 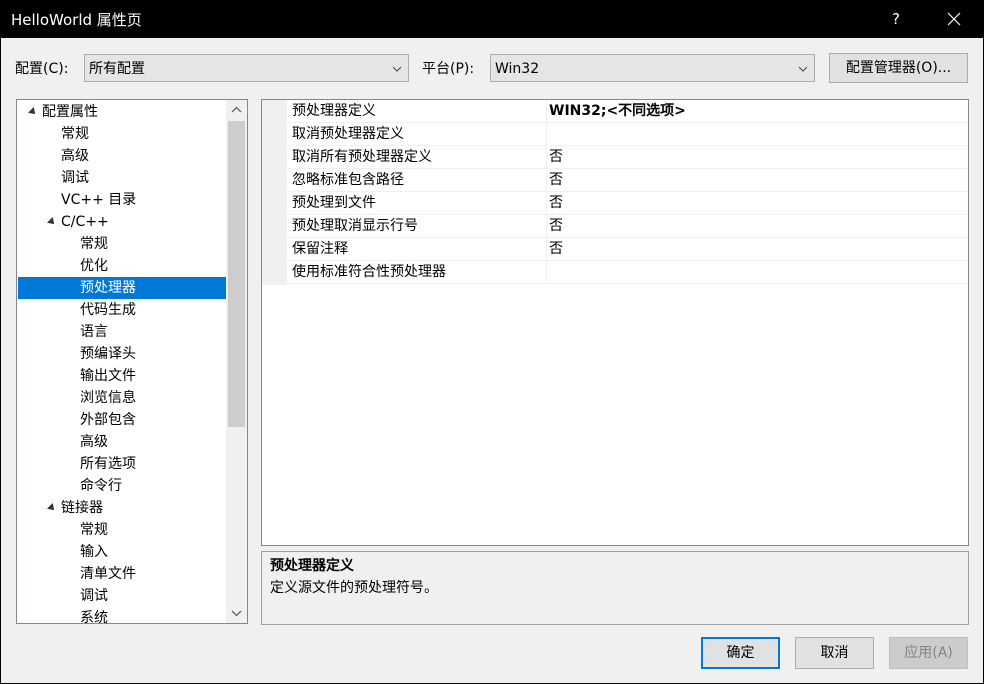 What do you see at coordinates (369, 272) in the screenshot?
I see `property-name: 使用标准符合性预处理器` at bounding box center [369, 272].